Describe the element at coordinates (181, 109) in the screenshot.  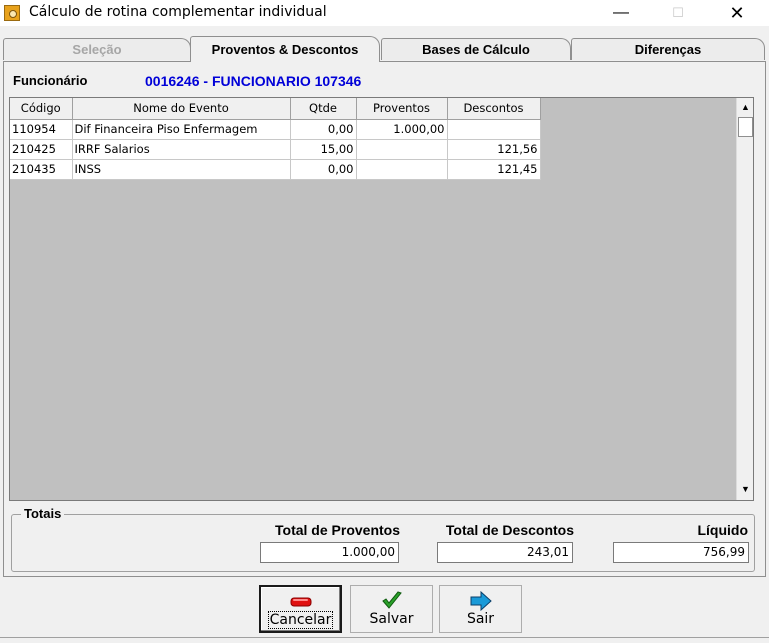
I see `column-header-nome-evento: Nome do Evento` at that location.